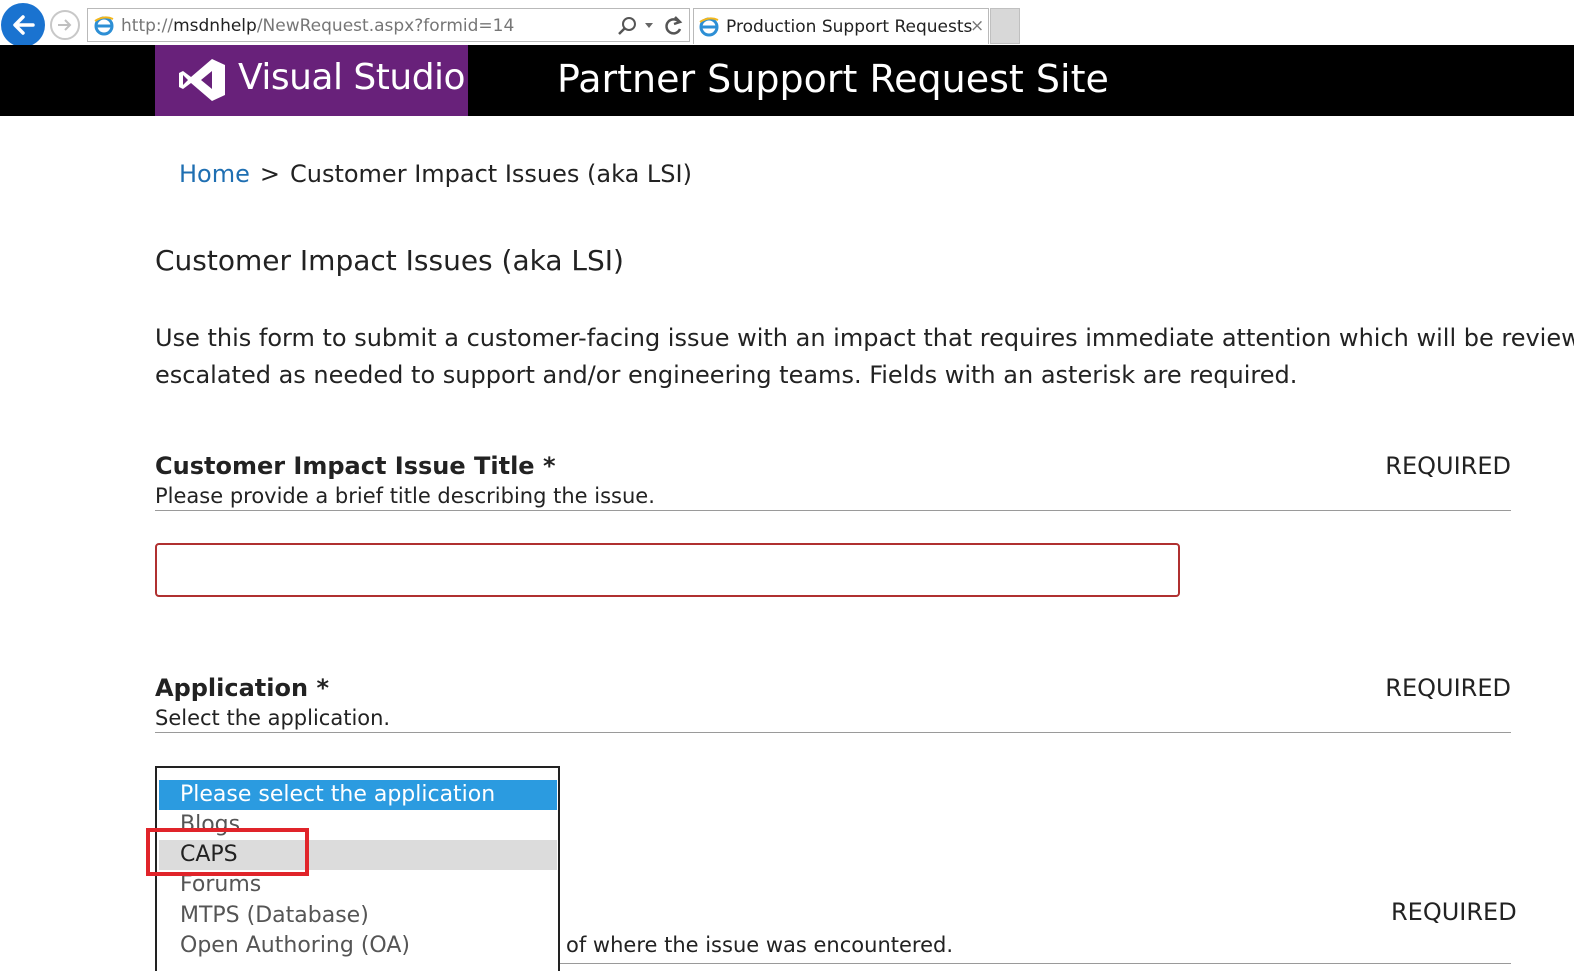  What do you see at coordinates (849, 27) in the screenshot?
I see `tab-title: Production Support Requests` at bounding box center [849, 27].